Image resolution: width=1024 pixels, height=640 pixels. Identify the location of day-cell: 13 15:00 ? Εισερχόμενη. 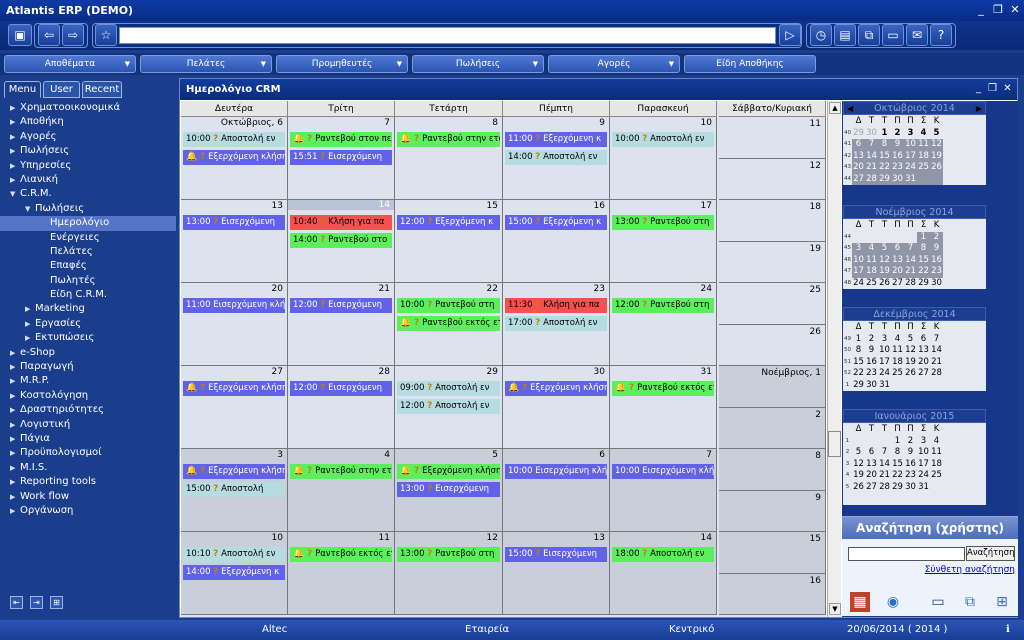
(556, 573).